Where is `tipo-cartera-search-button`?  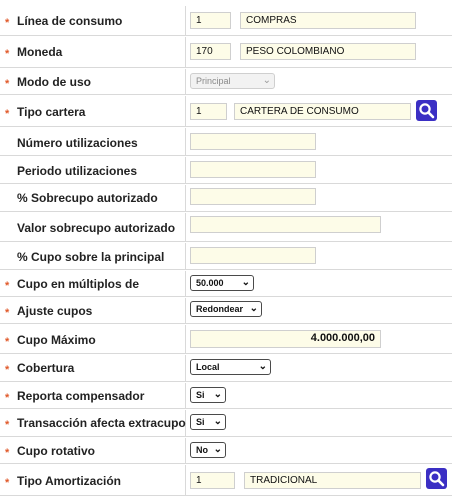 tipo-cartera-search-button is located at coordinates (426, 110).